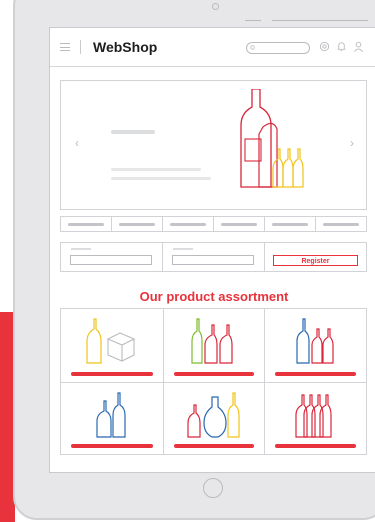 The image size is (375, 522). I want to click on brand-logo: WebShop, so click(125, 47).